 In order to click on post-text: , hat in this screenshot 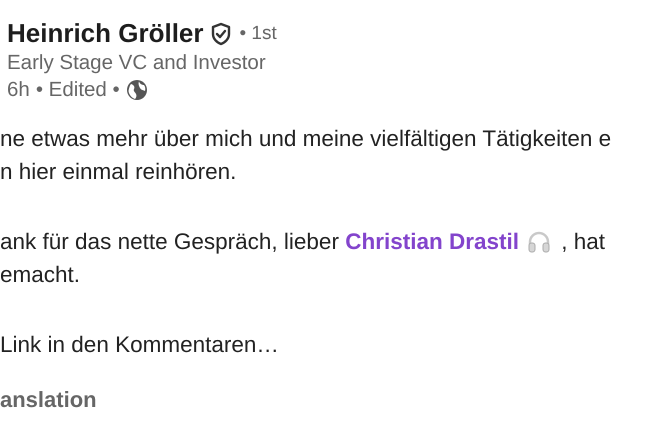, I will do `click(583, 242)`.